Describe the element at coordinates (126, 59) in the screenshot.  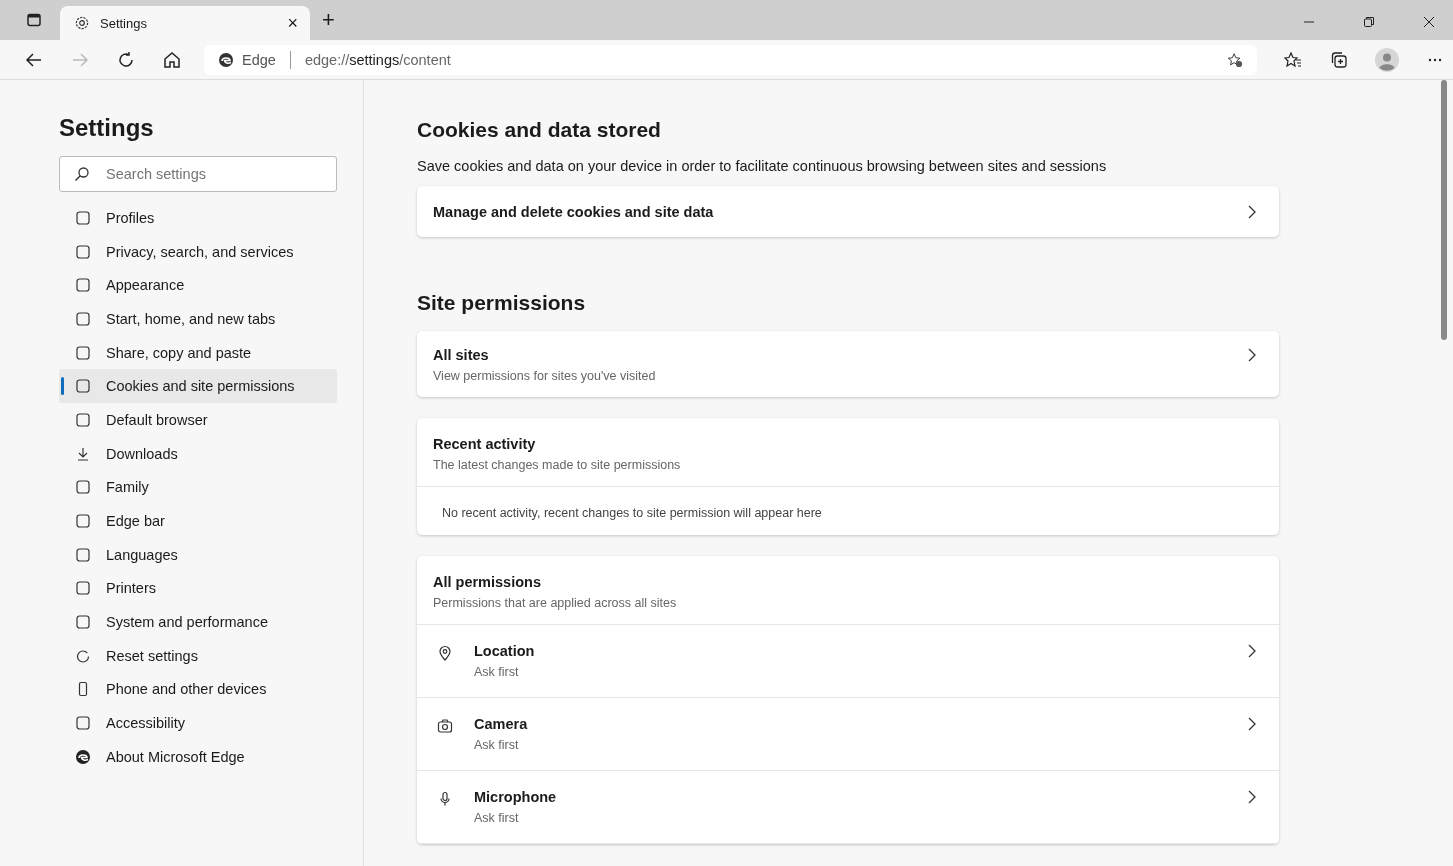
I see `refresh-icon` at that location.